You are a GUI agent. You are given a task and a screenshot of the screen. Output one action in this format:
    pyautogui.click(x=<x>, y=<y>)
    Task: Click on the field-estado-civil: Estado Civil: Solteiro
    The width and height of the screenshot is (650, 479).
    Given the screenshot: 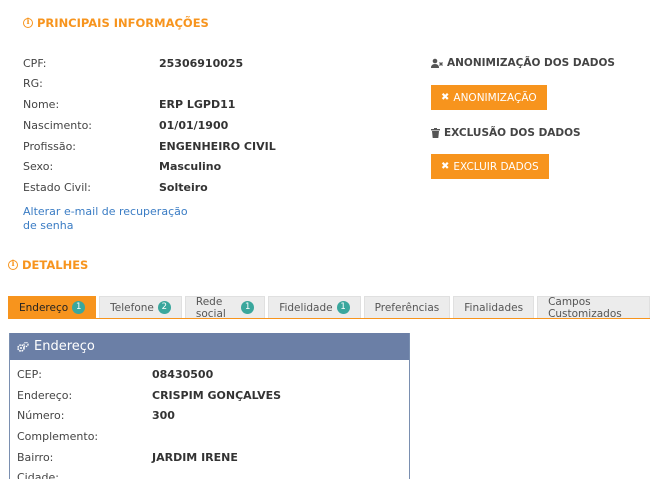 What is the action you would take?
    pyautogui.click(x=173, y=188)
    